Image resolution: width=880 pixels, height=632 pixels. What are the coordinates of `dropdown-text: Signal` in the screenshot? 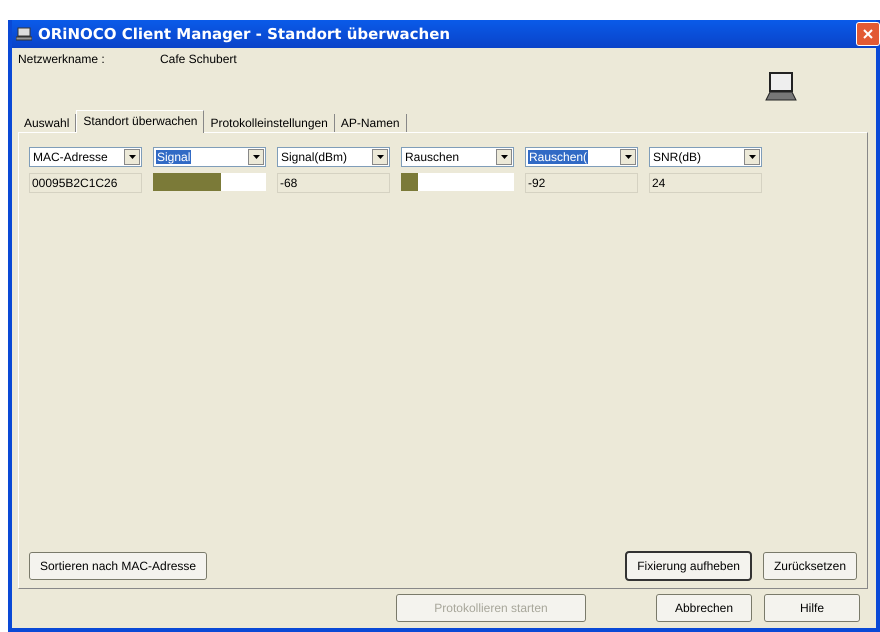 It's located at (174, 157).